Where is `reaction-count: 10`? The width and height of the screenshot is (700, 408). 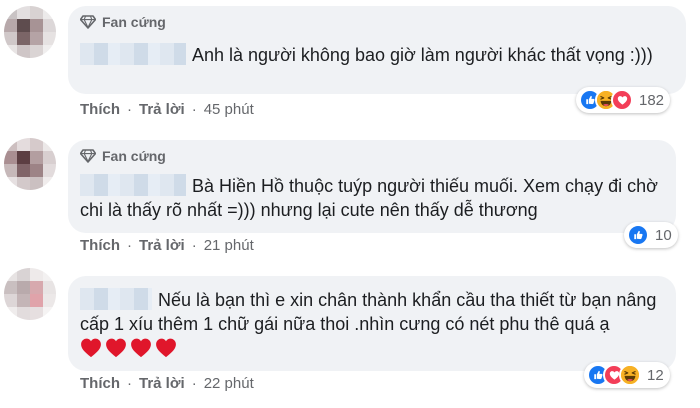
reaction-count: 10 is located at coordinates (663, 235).